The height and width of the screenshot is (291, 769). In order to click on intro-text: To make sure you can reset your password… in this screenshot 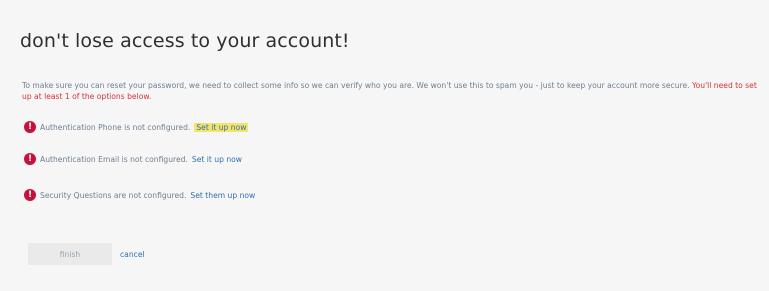, I will do `click(392, 91)`.